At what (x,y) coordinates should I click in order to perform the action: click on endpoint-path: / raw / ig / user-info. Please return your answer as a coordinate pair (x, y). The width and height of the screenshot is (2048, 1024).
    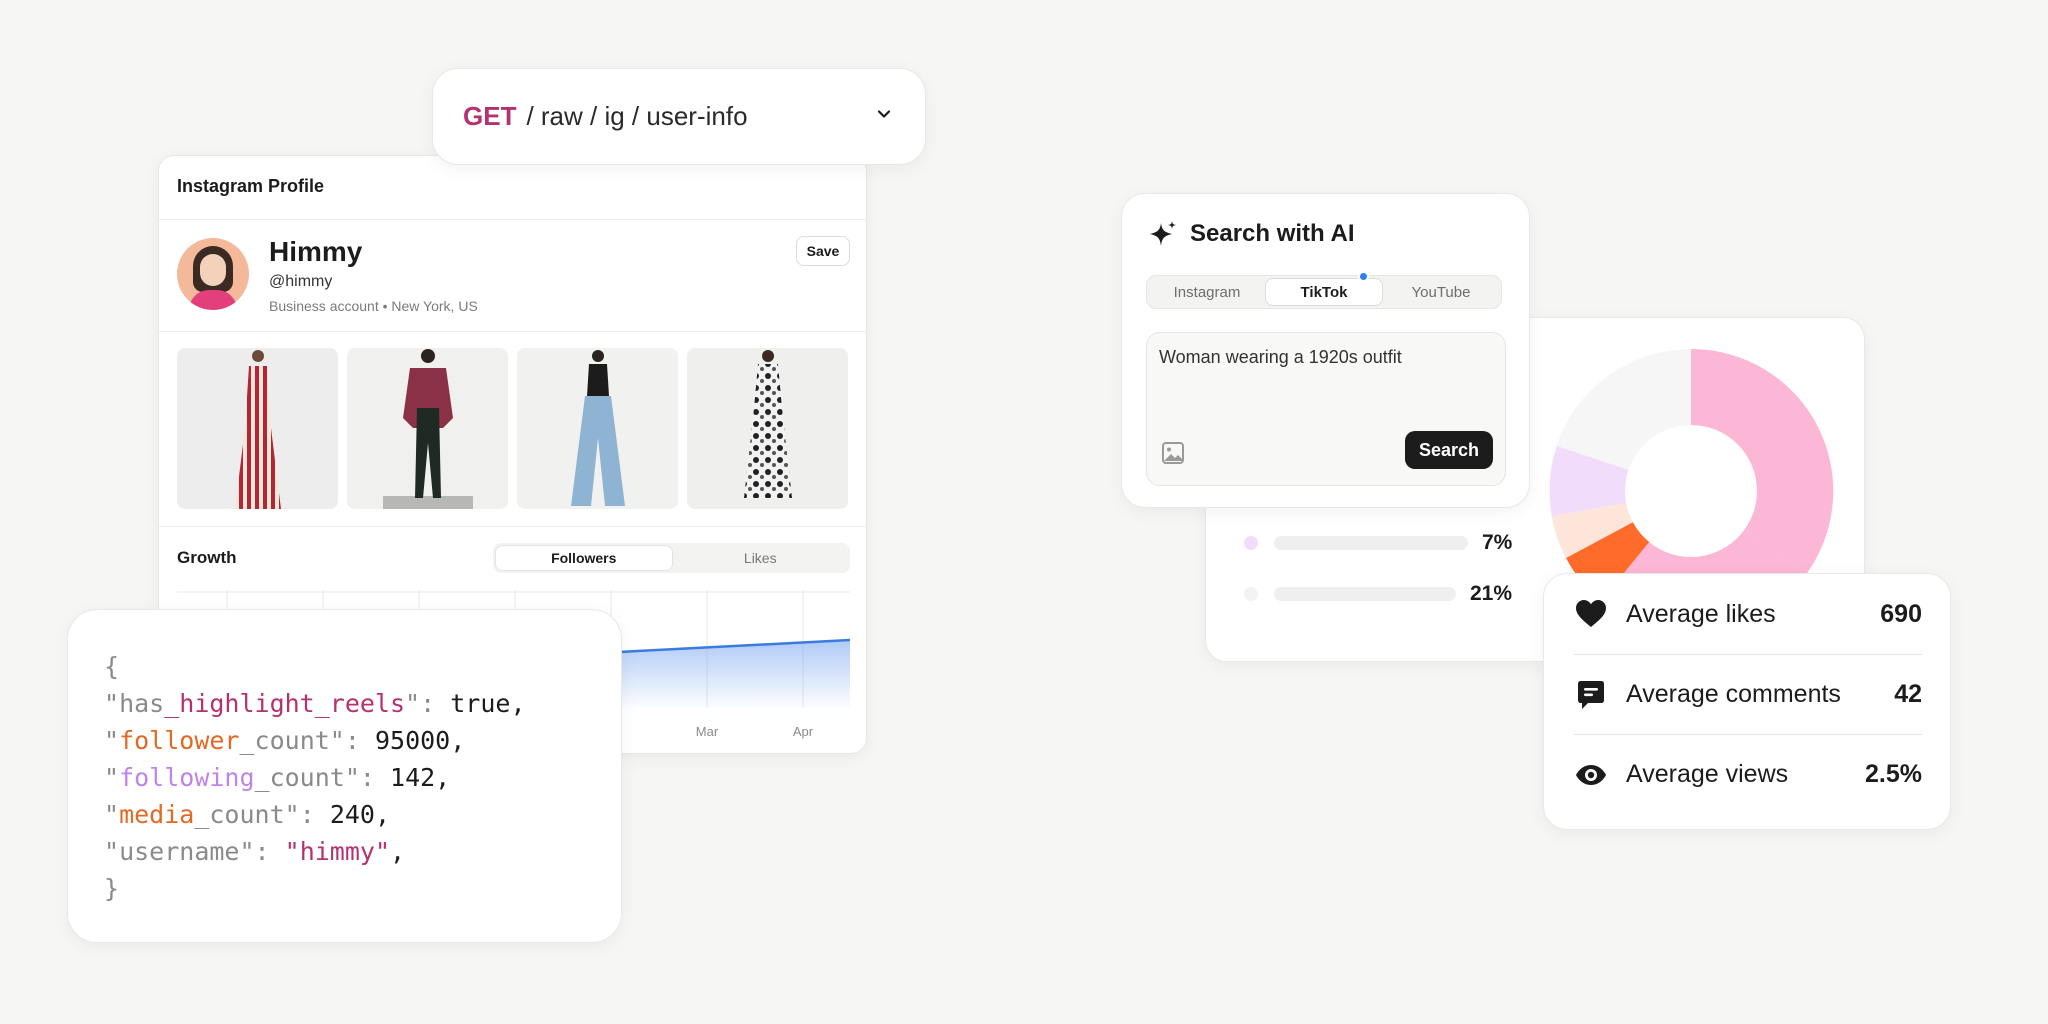
    Looking at the image, I should click on (637, 116).